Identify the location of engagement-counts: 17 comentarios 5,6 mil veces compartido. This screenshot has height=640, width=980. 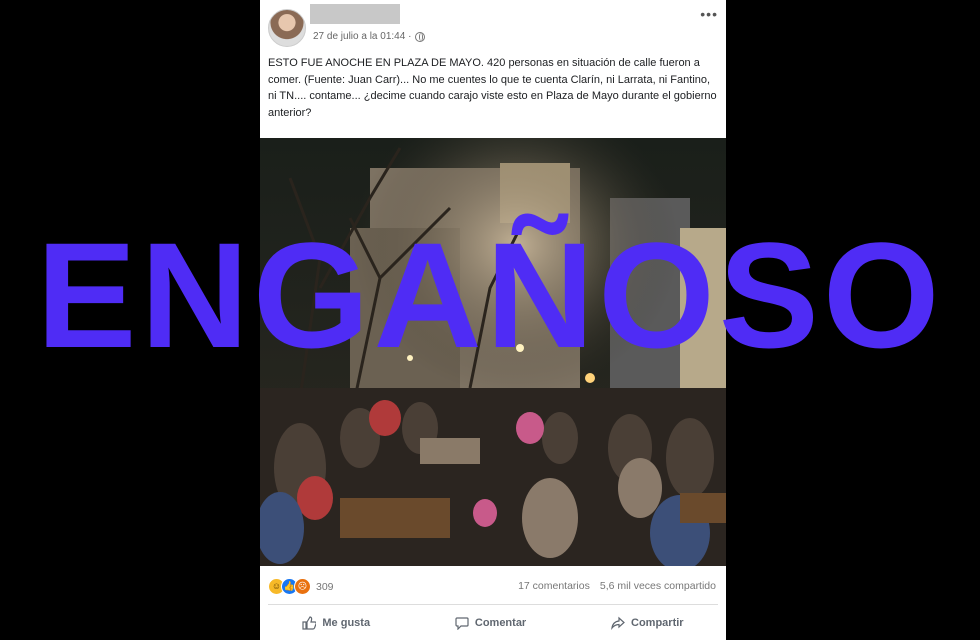
(617, 586).